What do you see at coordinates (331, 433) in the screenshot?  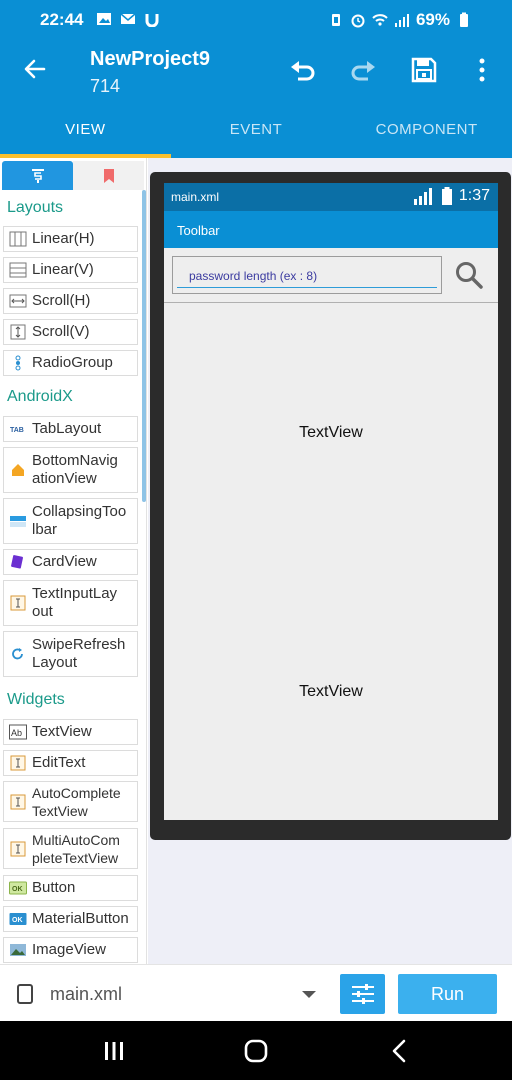 I see `preview-textview-1: TextView` at bounding box center [331, 433].